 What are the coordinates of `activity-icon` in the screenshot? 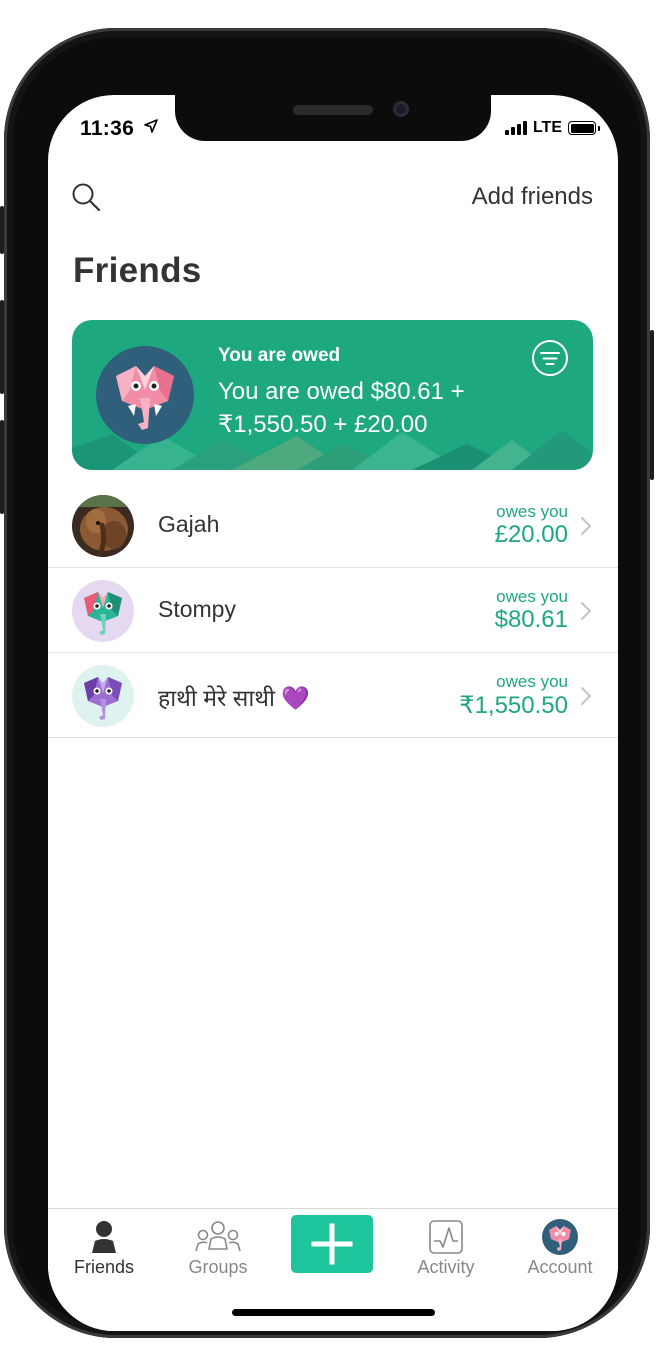 It's located at (446, 1237).